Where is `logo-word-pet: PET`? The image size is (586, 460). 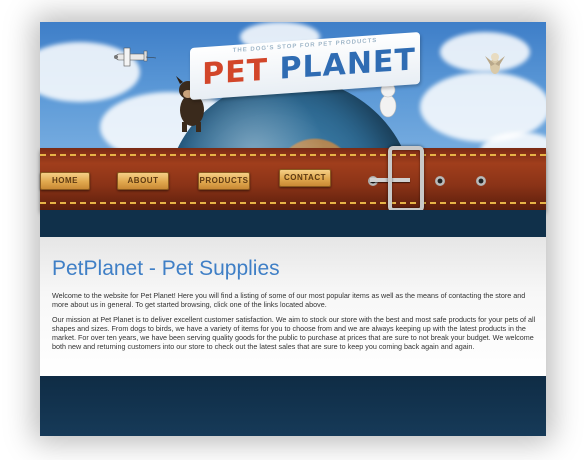
logo-word-pet: PET is located at coordinates (235, 72).